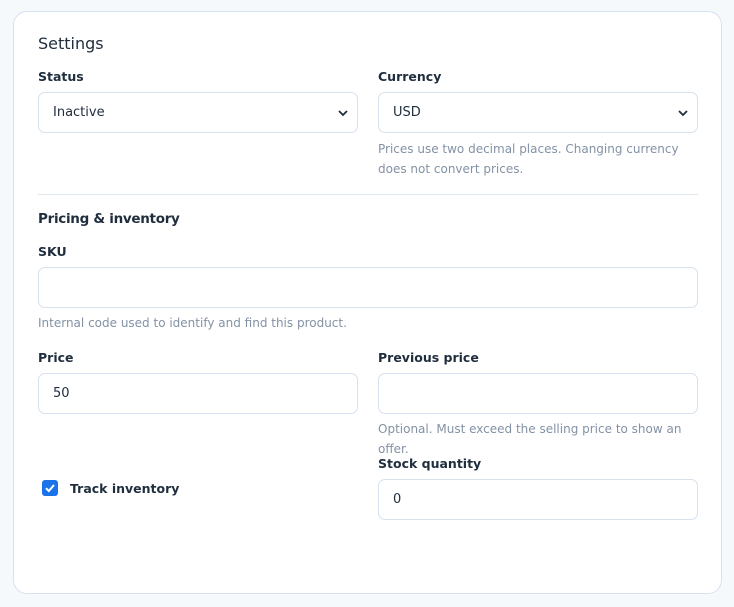  I want to click on stock-quantity-input-value: 0, so click(397, 499).